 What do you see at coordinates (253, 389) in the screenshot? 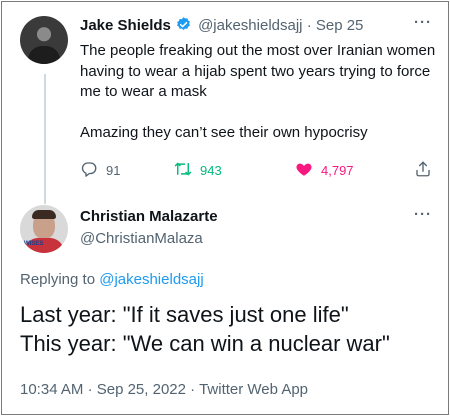
I see `tweet-source: Twitter Web App` at bounding box center [253, 389].